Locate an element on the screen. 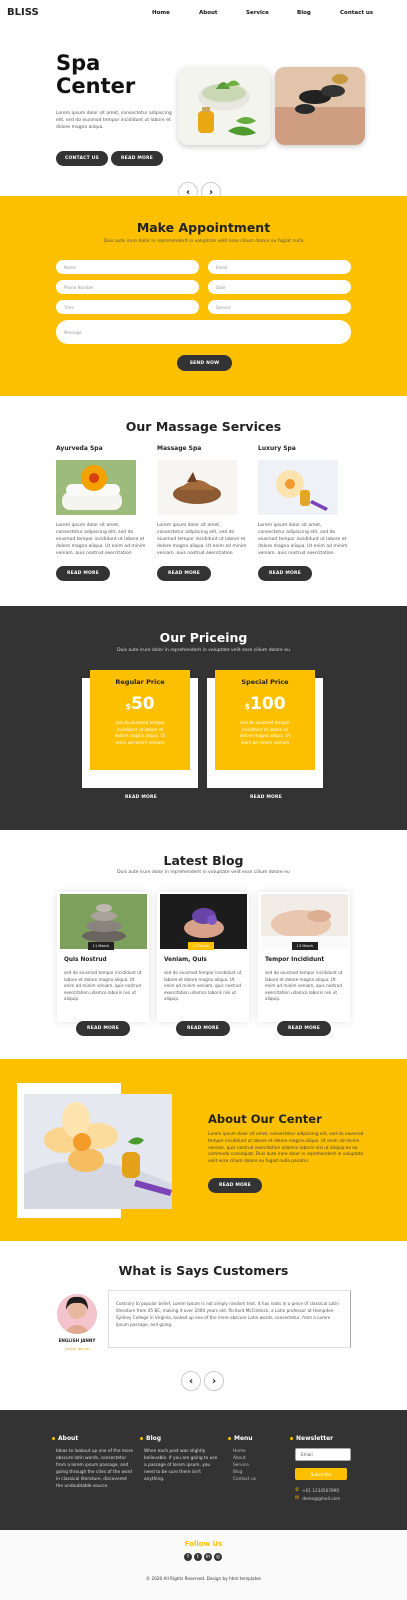 The height and width of the screenshot is (1600, 407). service-image-massage is located at coordinates (197, 487).